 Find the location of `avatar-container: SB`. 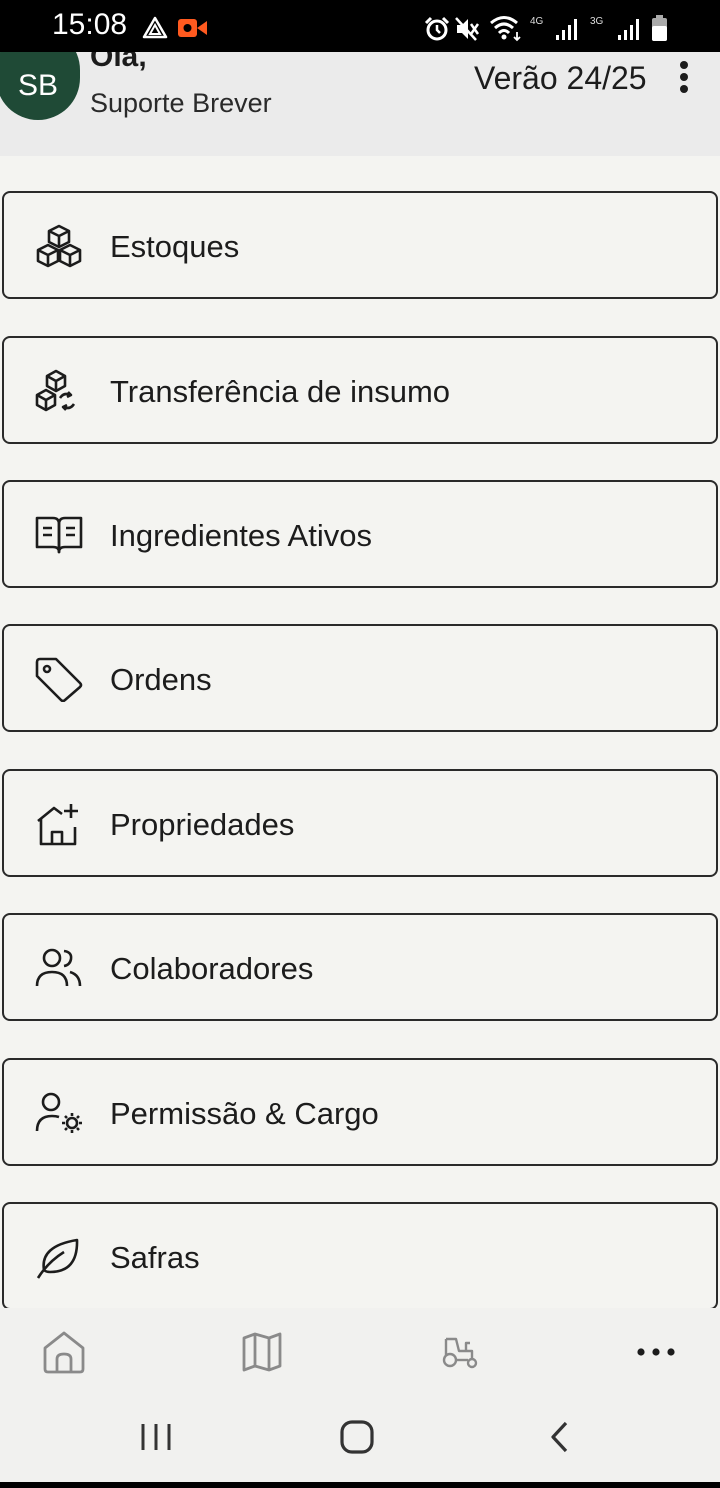

avatar-container: SB is located at coordinates (42, 87).